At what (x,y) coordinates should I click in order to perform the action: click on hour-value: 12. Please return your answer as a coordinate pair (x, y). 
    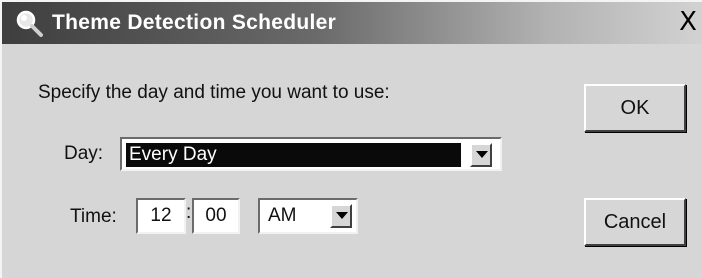
    Looking at the image, I should click on (161, 215).